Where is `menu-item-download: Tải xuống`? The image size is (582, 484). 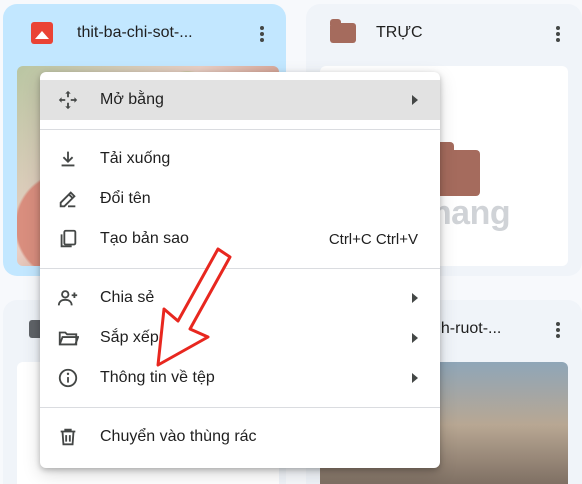
menu-item-download: Tải xuống is located at coordinates (240, 159).